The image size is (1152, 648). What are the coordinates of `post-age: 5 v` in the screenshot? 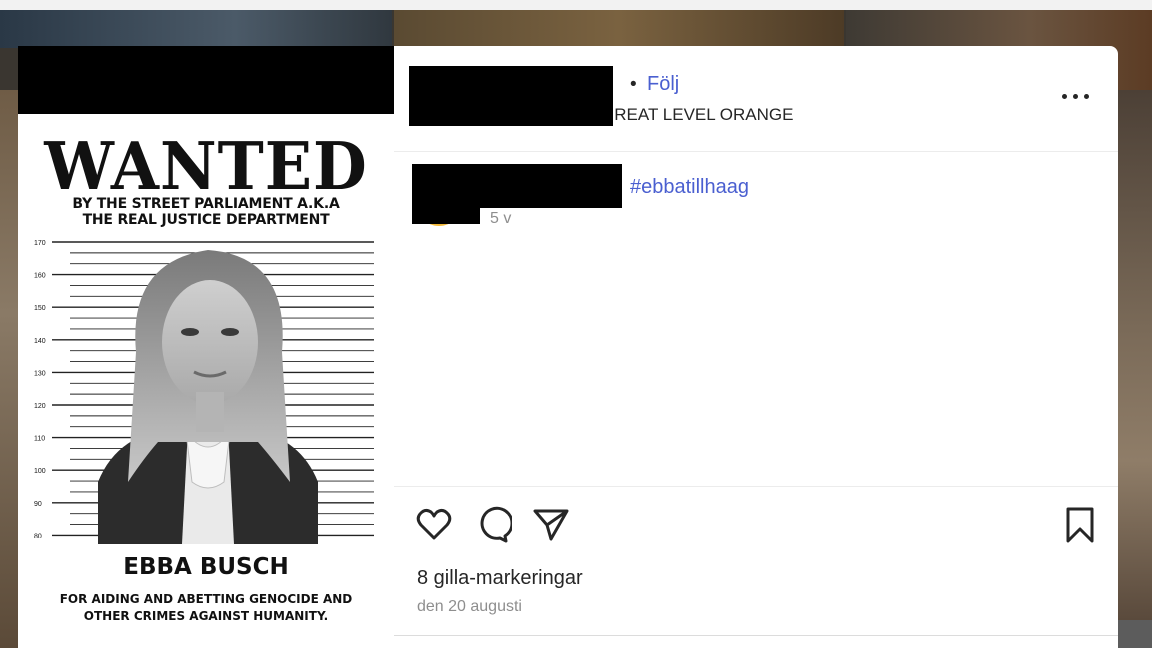 It's located at (501, 218).